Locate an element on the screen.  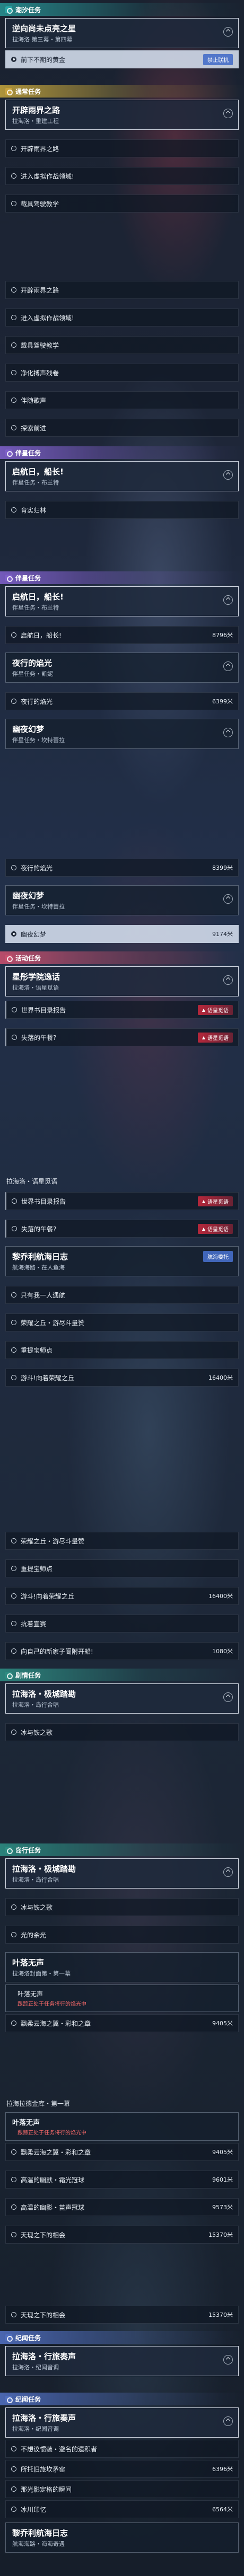
quest-step: 伴随歌声 is located at coordinates (122, 400).